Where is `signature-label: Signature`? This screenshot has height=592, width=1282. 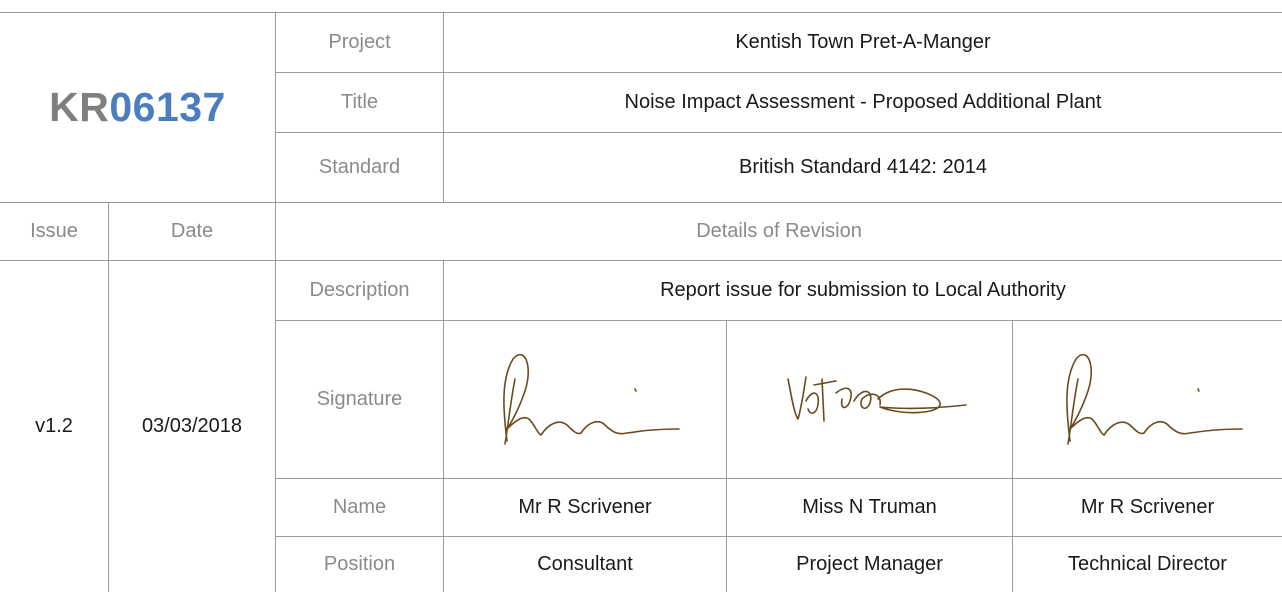
signature-label: Signature is located at coordinates (359, 398).